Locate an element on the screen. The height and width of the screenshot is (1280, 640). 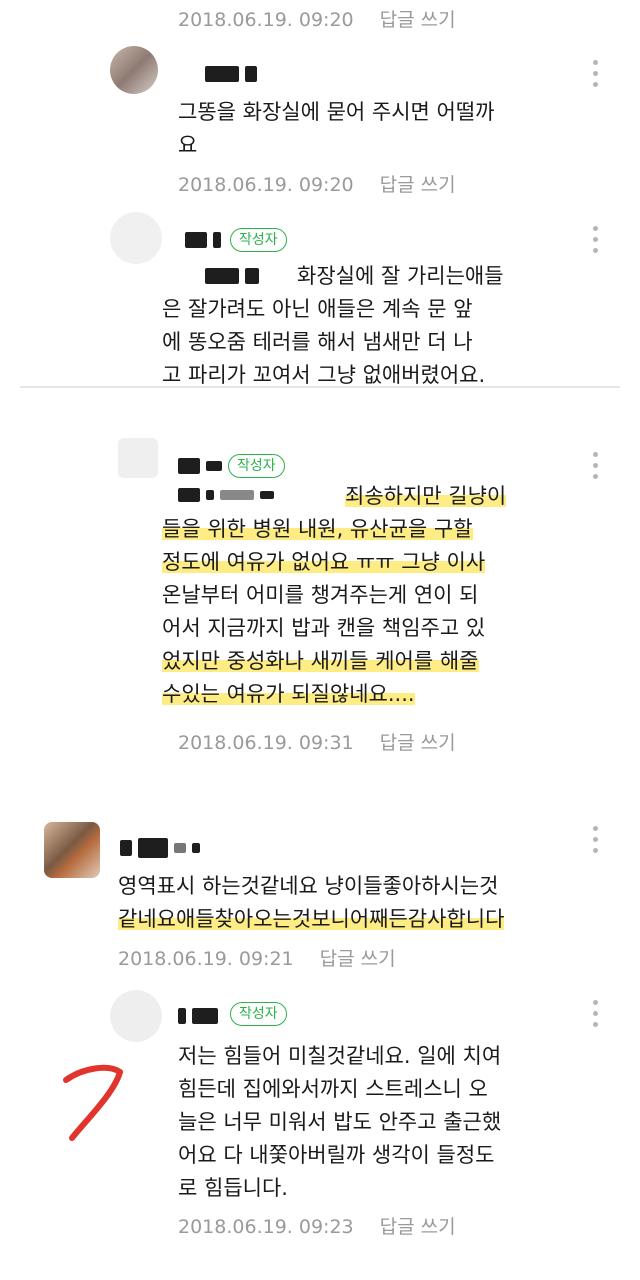
comment-line: 저는 힘들어 미칠것같네요. 일에 치여 is located at coordinates (340, 1056).